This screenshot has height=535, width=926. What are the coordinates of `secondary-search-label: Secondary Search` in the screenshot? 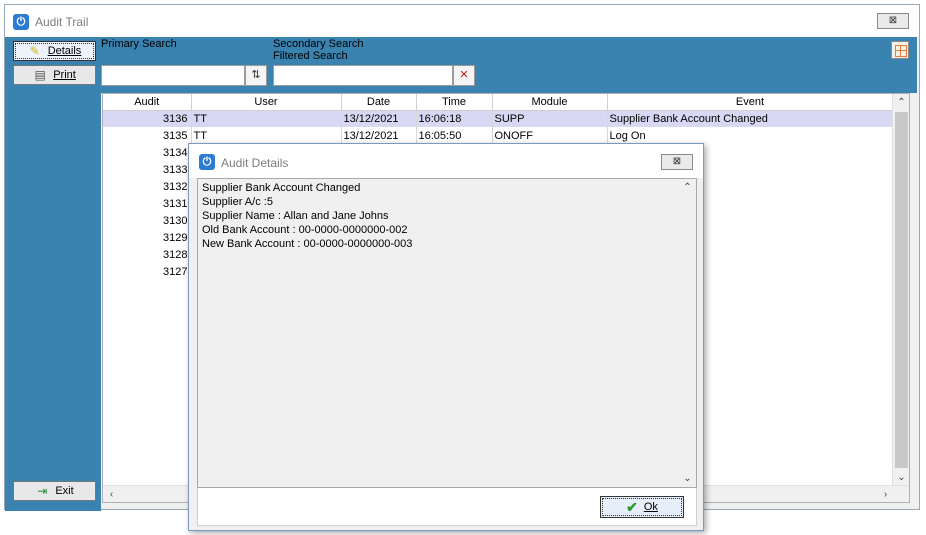 It's located at (318, 44).